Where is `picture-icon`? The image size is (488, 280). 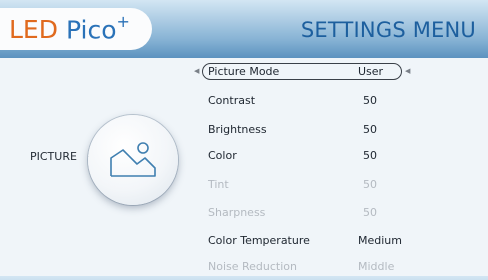
picture-icon is located at coordinates (133, 159).